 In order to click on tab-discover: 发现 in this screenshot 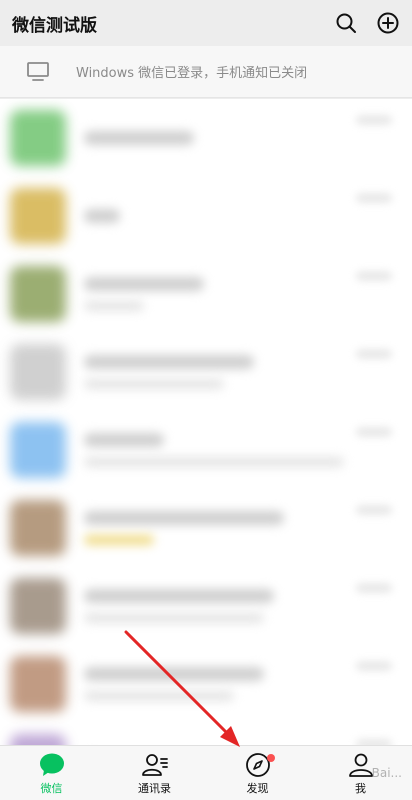, I will do `click(257, 773)`.